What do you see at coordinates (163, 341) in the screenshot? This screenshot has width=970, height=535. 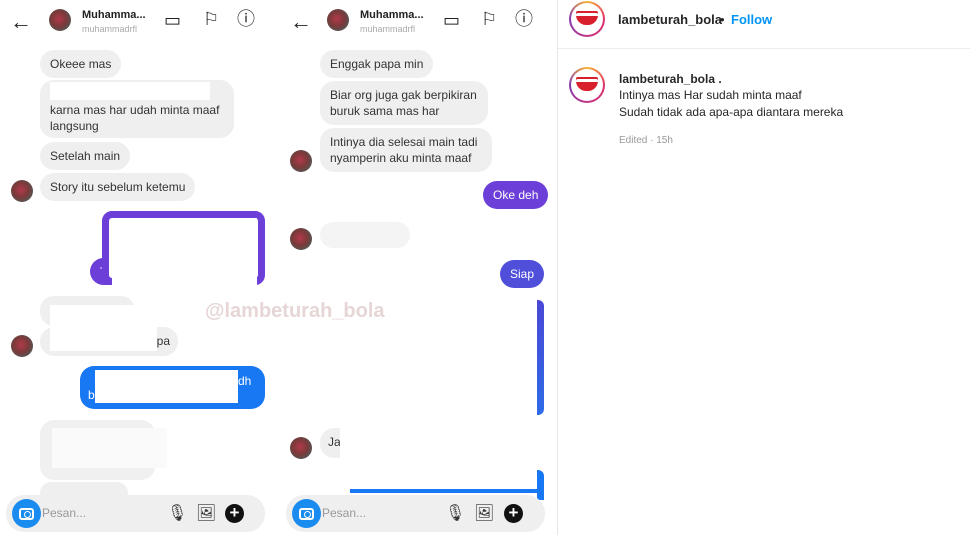 I see `message-text: pa` at bounding box center [163, 341].